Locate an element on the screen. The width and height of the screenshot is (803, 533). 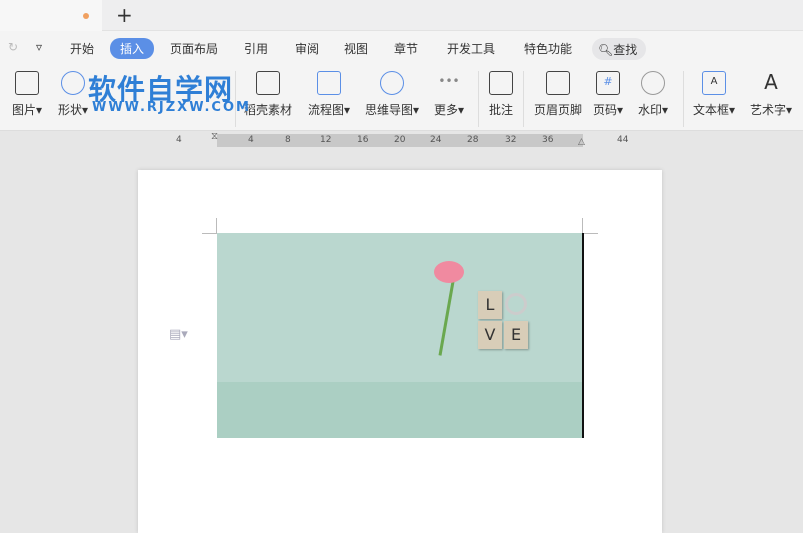
flowchart-button: 流程图▾ is located at coordinates (329, 94).